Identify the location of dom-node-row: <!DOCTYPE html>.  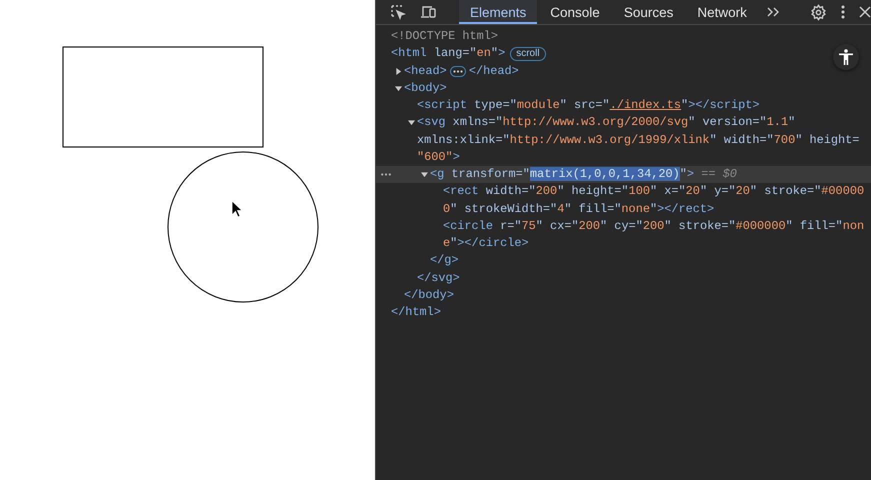
(623, 37).